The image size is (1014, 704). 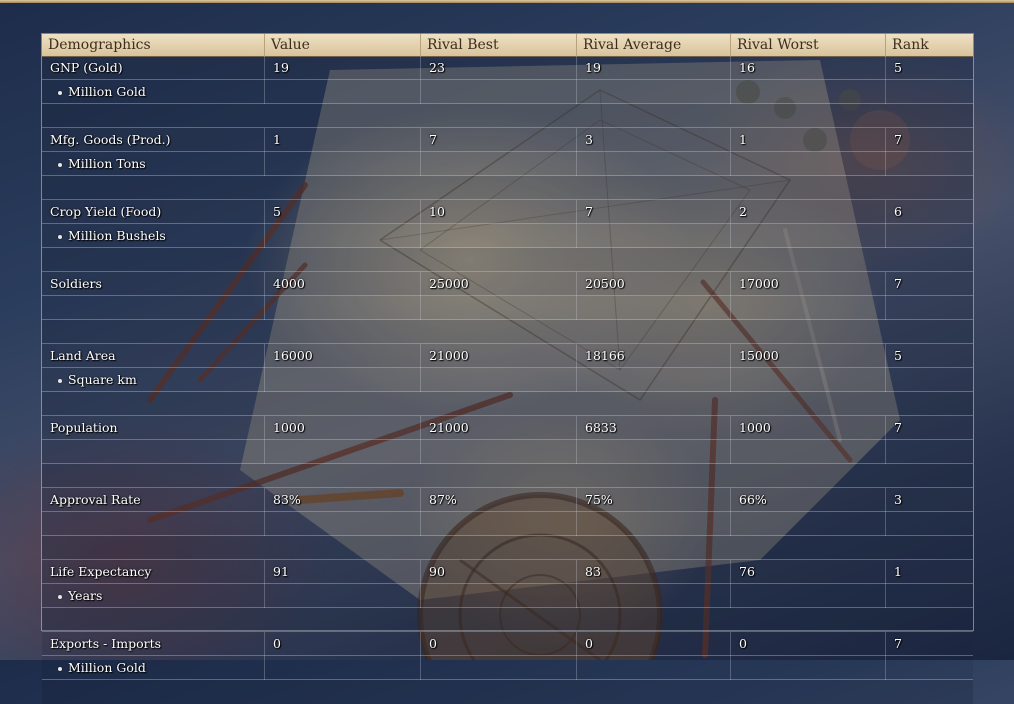 What do you see at coordinates (507, 356) in the screenshot?
I see `table-row: Land Area 16000 21000 18166 15000 5` at bounding box center [507, 356].